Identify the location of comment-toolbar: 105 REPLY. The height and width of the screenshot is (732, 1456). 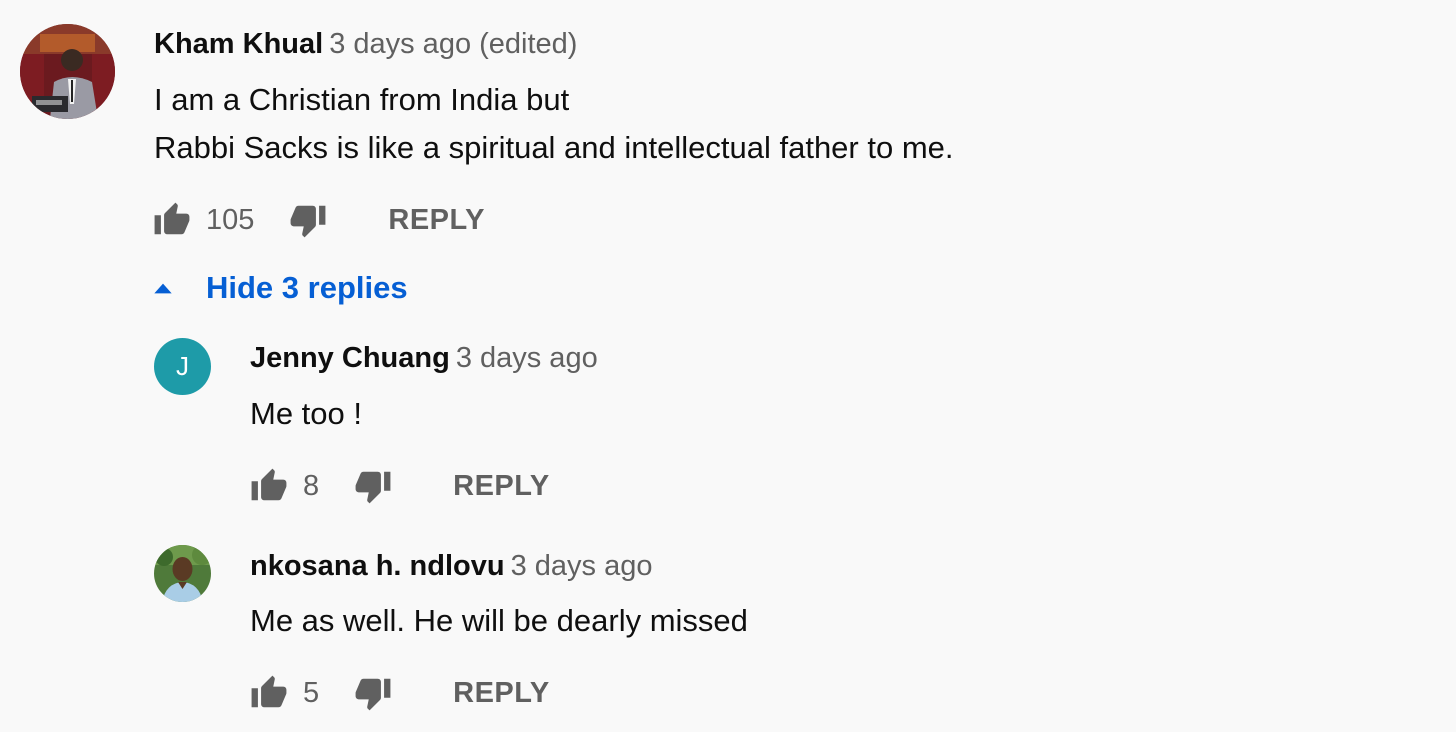
(317, 220).